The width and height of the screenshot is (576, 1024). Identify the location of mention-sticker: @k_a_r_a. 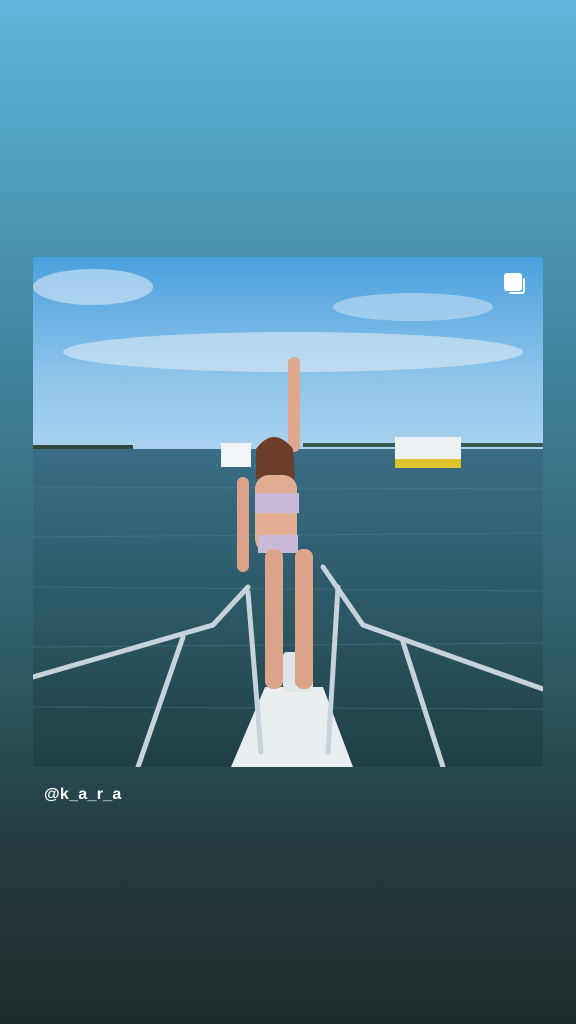
(83, 795).